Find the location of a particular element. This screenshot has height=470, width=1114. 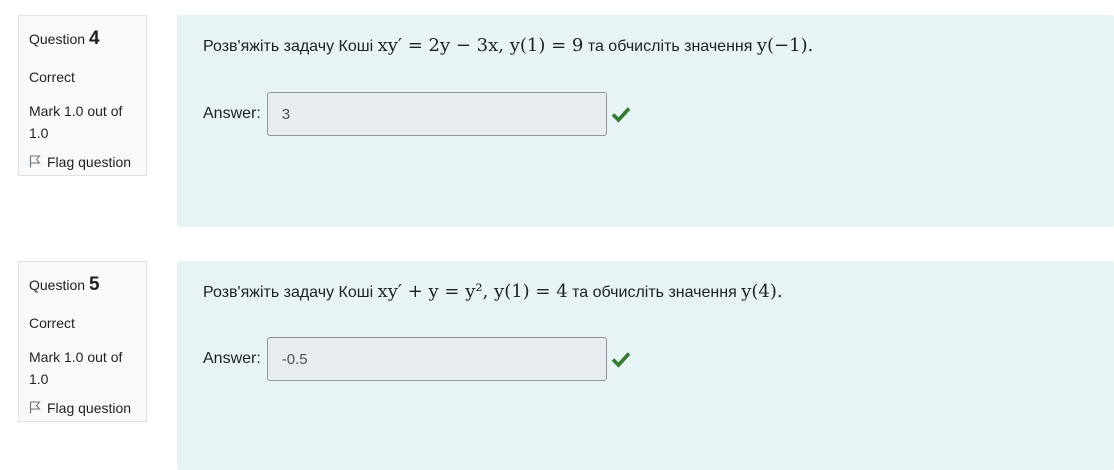

question-equation: xy′ = 2y − 3x, y(1) = 9 is located at coordinates (480, 45).